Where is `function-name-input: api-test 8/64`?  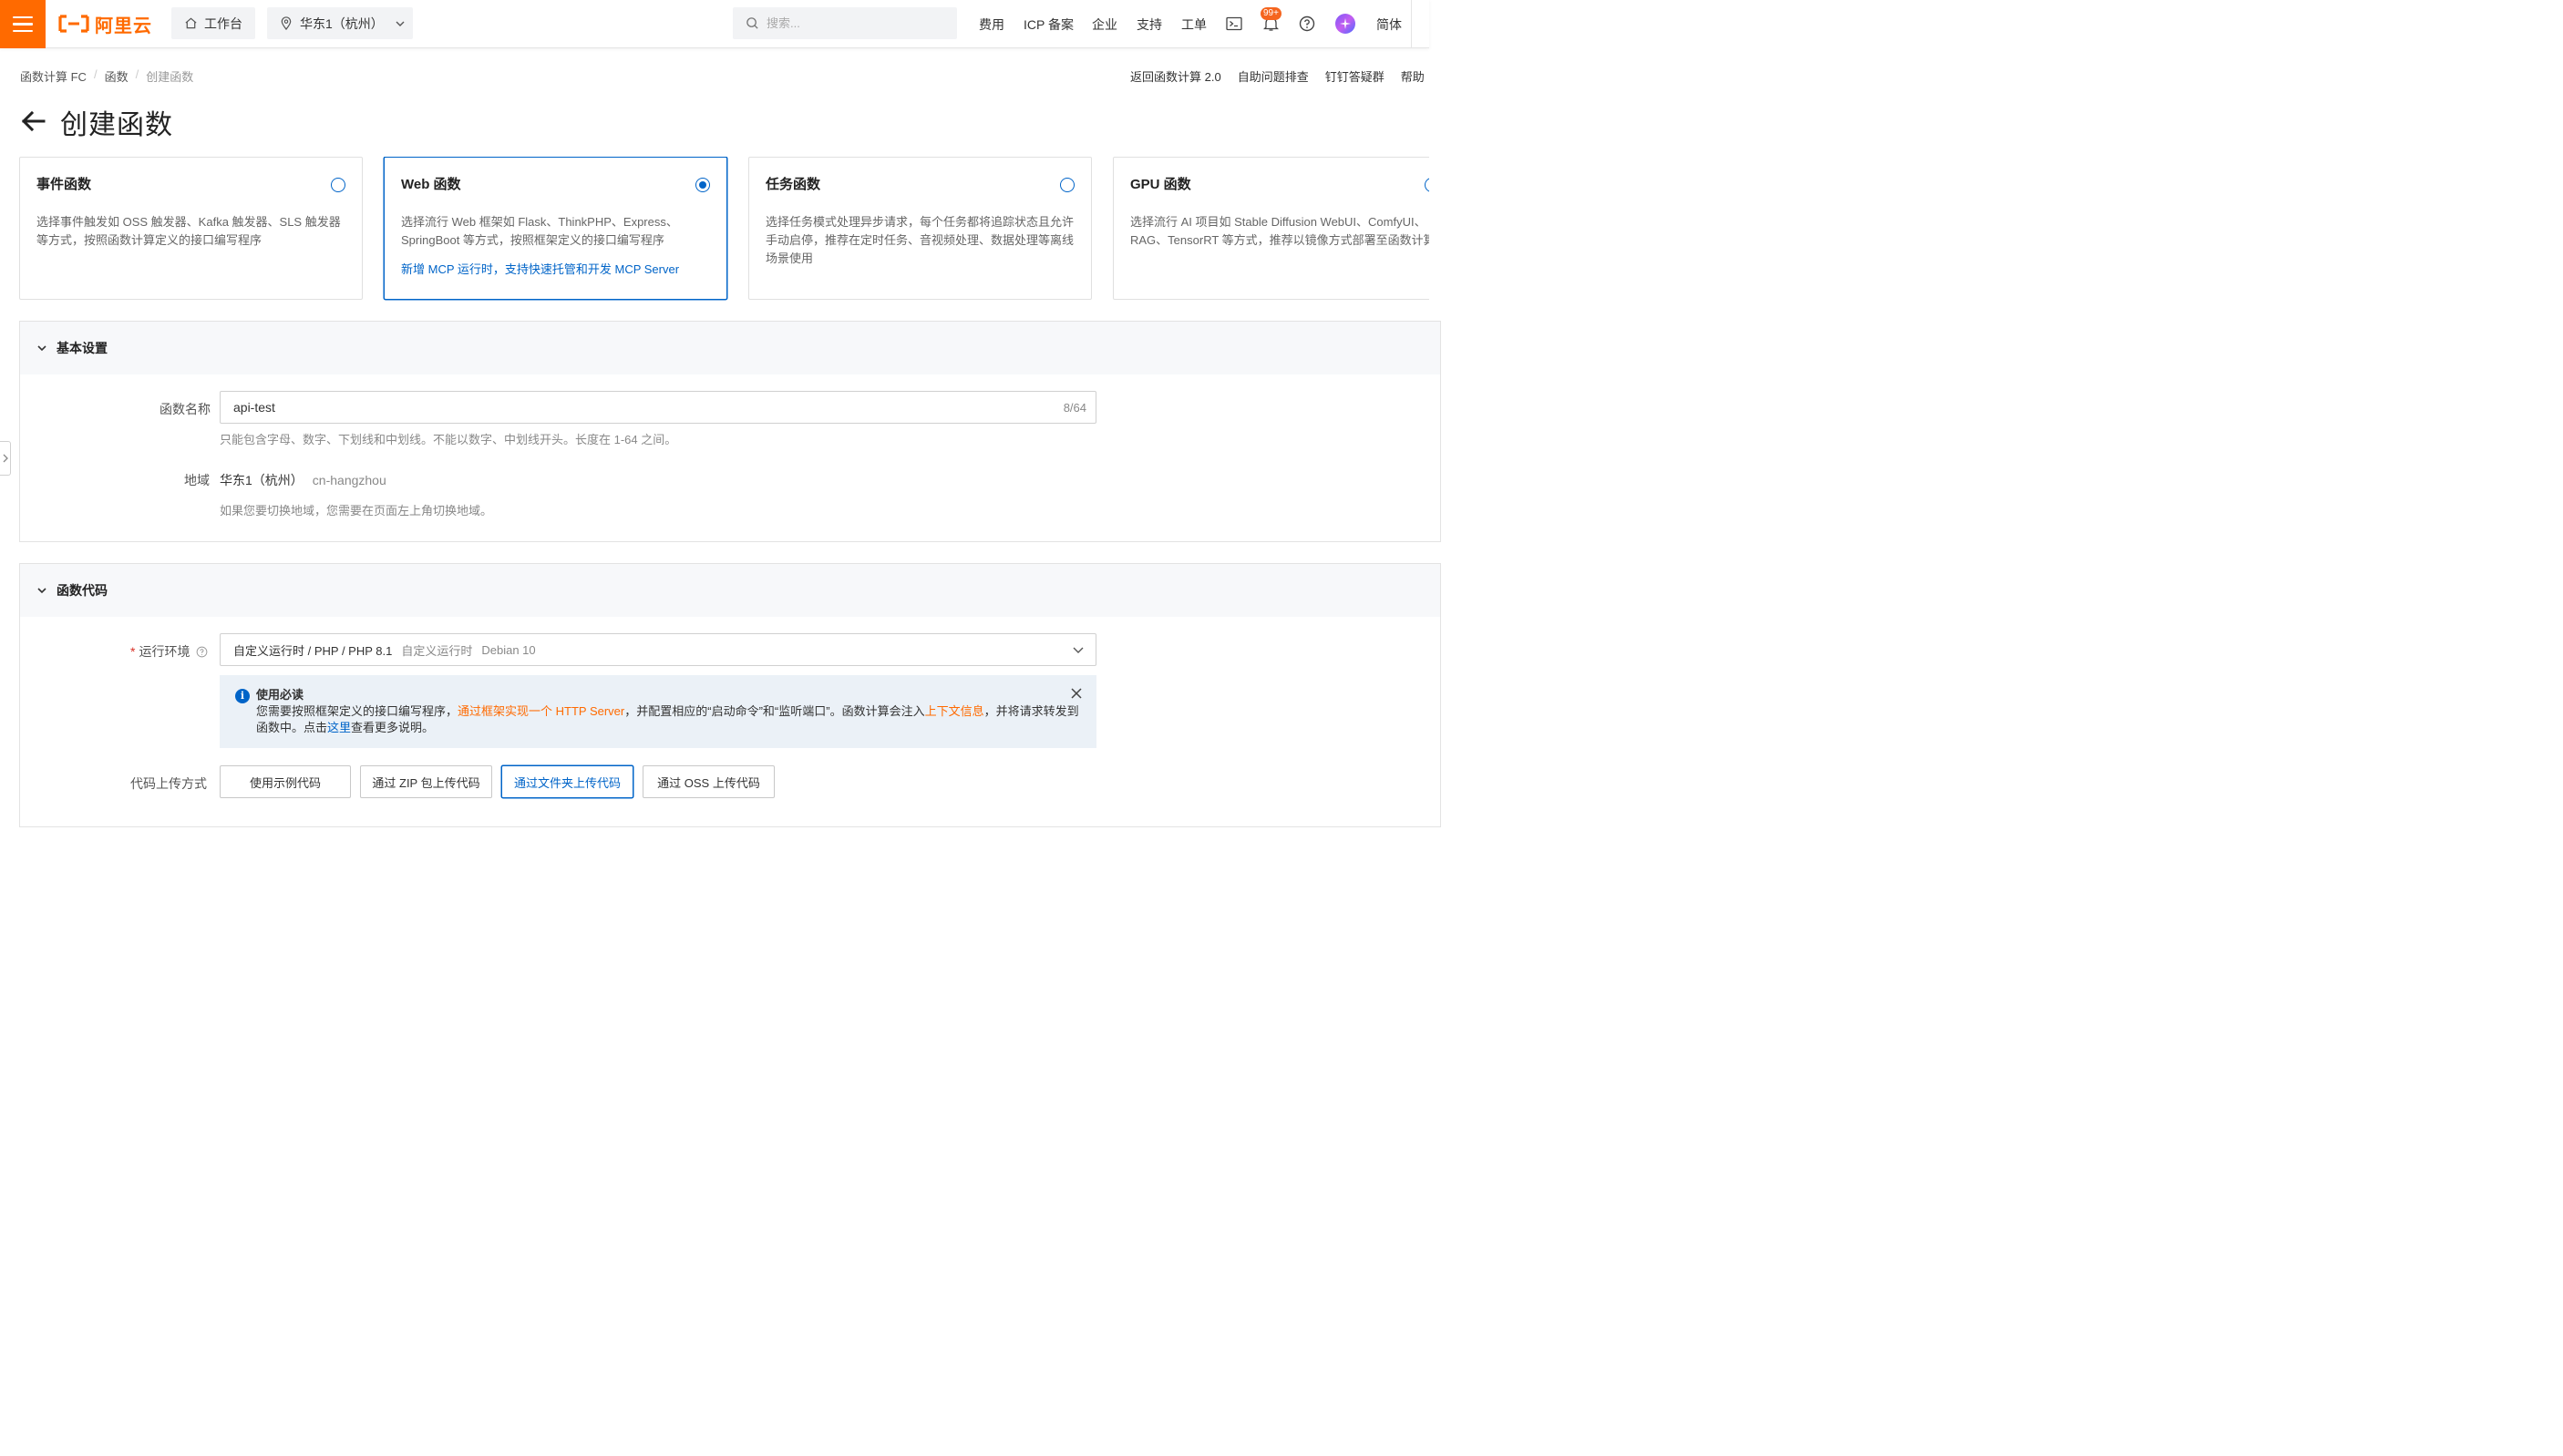
function-name-input: api-test 8/64 is located at coordinates (658, 408).